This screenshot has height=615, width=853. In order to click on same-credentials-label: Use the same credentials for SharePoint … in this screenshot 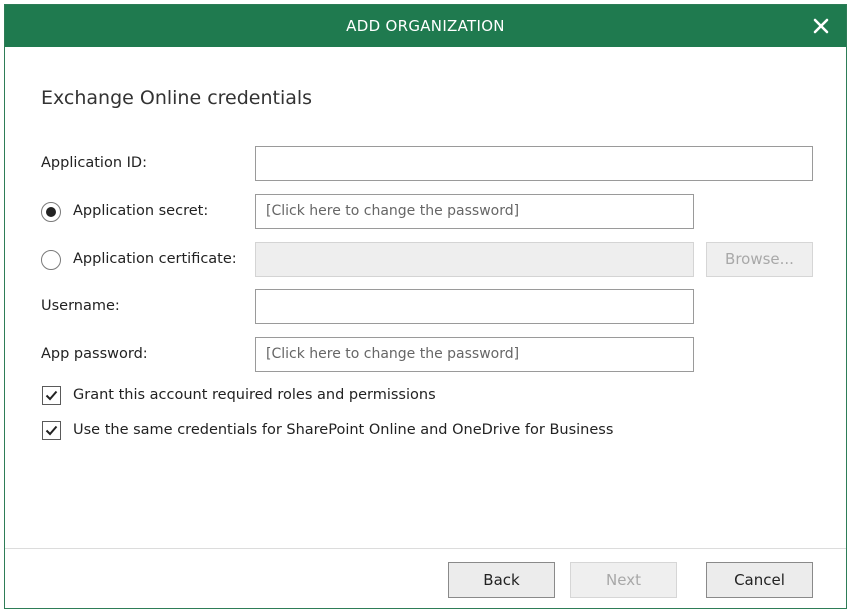, I will do `click(343, 430)`.